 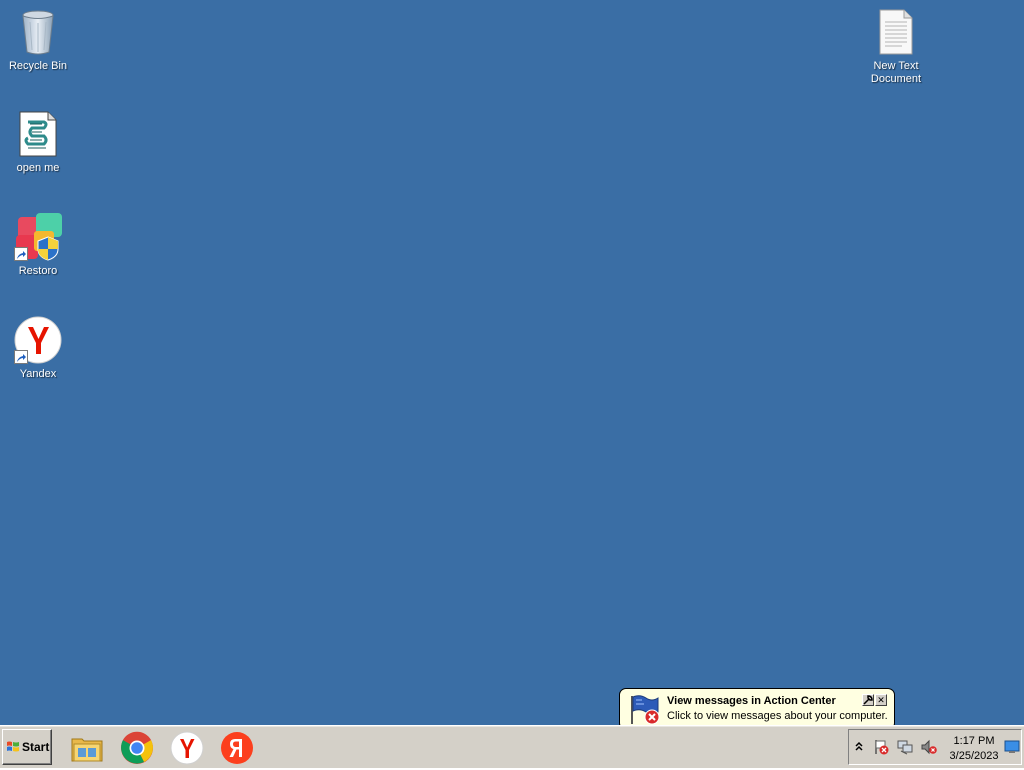 I want to click on balloon-title: View messages in Action Center, so click(x=751, y=701).